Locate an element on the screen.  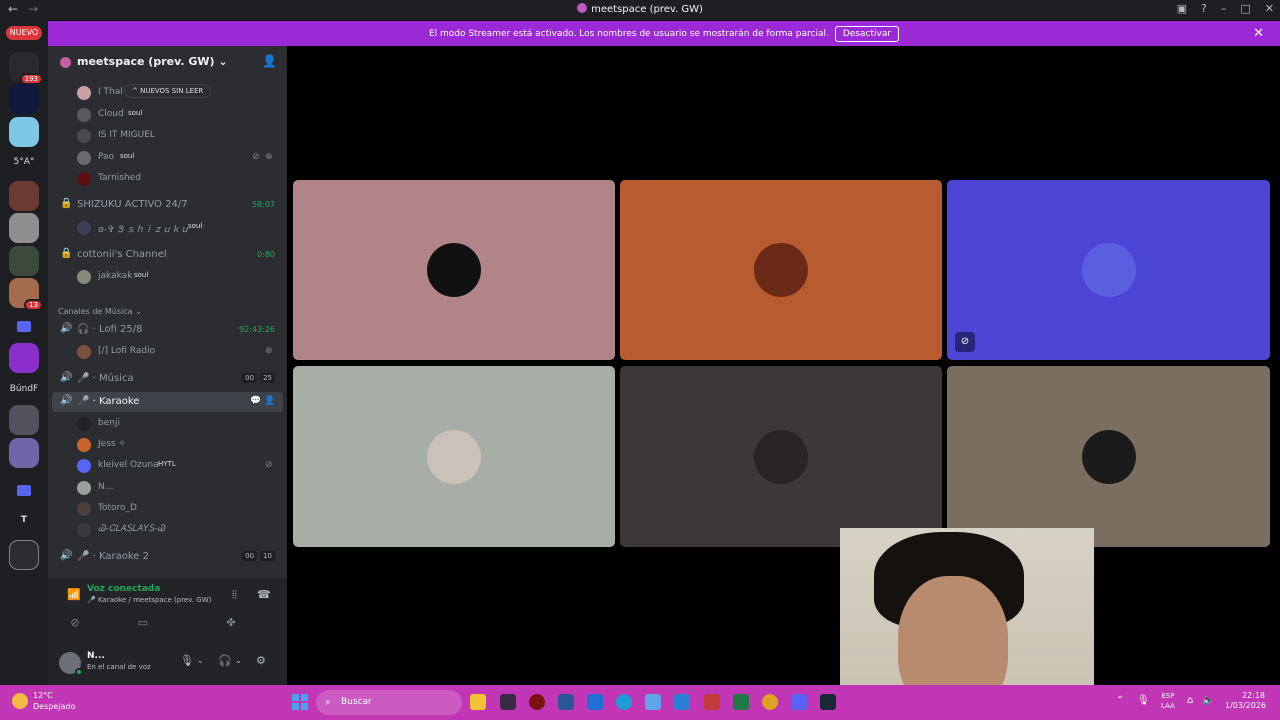
voice-channel-shizuku: 🔒 SHIZUKU ACTIVO 24/7 58:07 is located at coordinates (167, 205).